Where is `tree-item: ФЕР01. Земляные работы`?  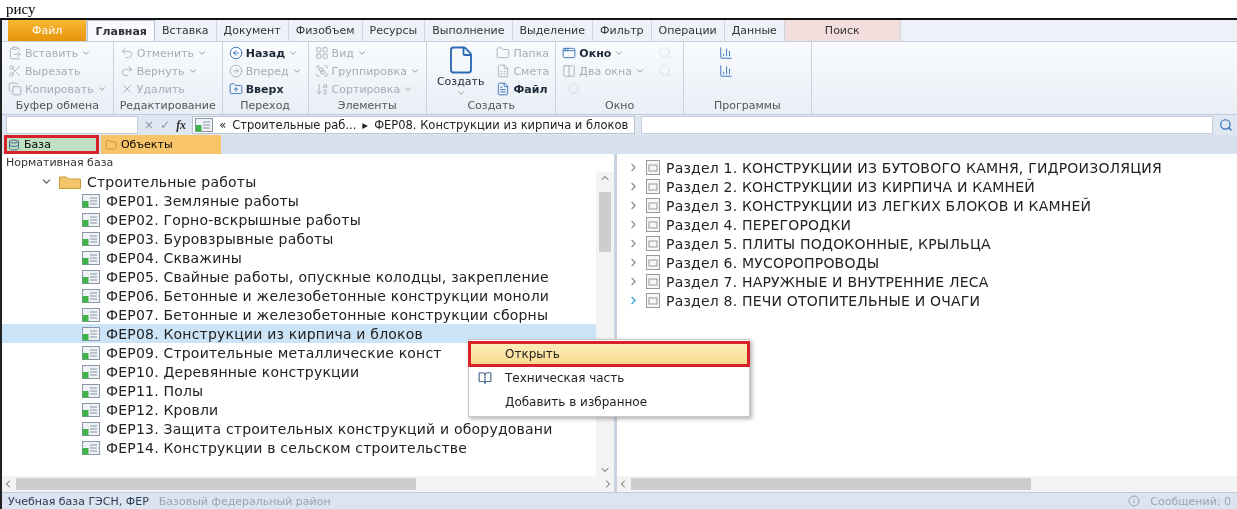
tree-item: ФЕР01. Земляные работы is located at coordinates (203, 200).